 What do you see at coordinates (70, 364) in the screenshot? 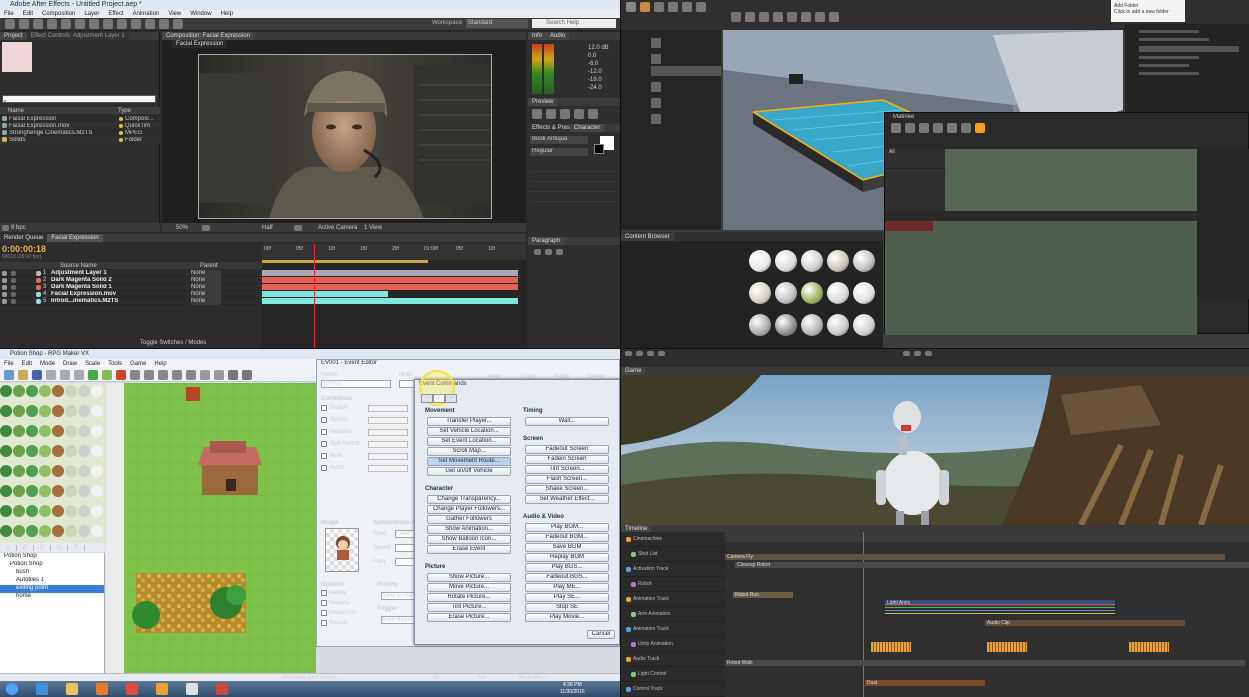
I see `menu-item-draw: Draw` at bounding box center [70, 364].